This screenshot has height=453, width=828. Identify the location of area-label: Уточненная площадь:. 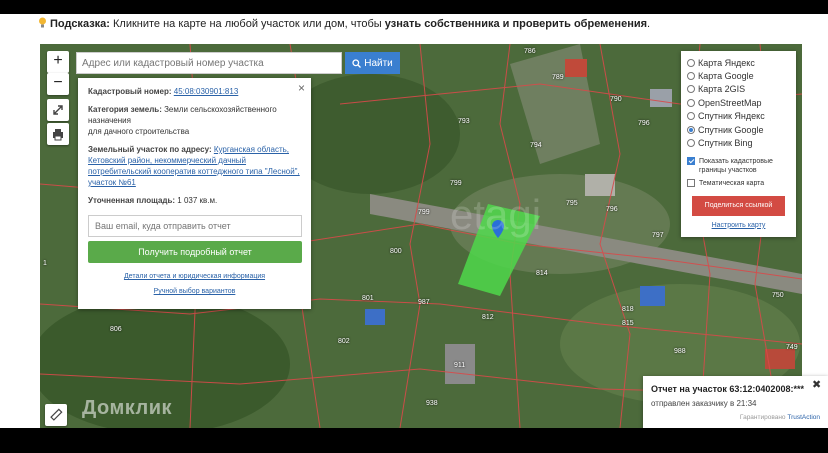
(132, 200).